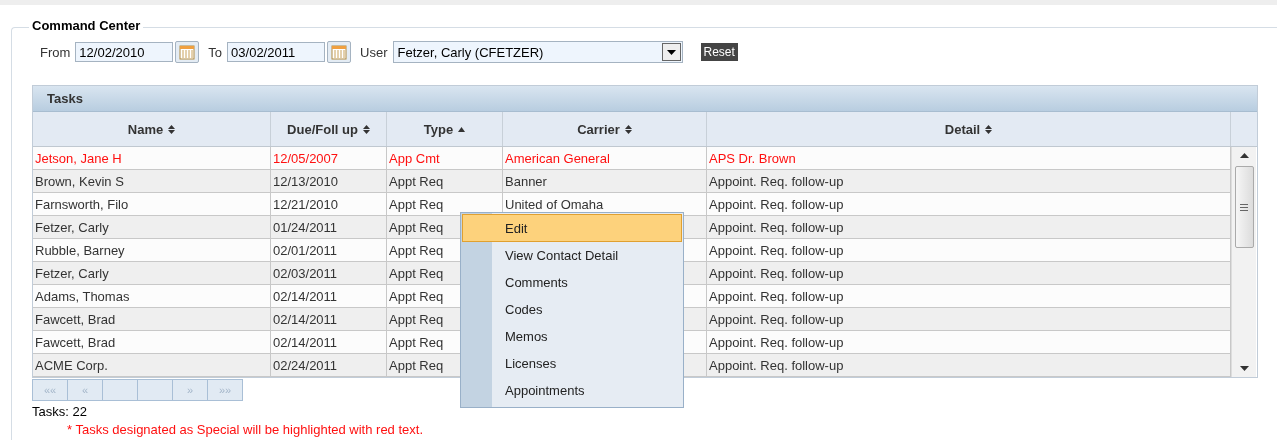 The height and width of the screenshot is (440, 1277). What do you see at coordinates (445, 129) in the screenshot?
I see `column-header: Type` at bounding box center [445, 129].